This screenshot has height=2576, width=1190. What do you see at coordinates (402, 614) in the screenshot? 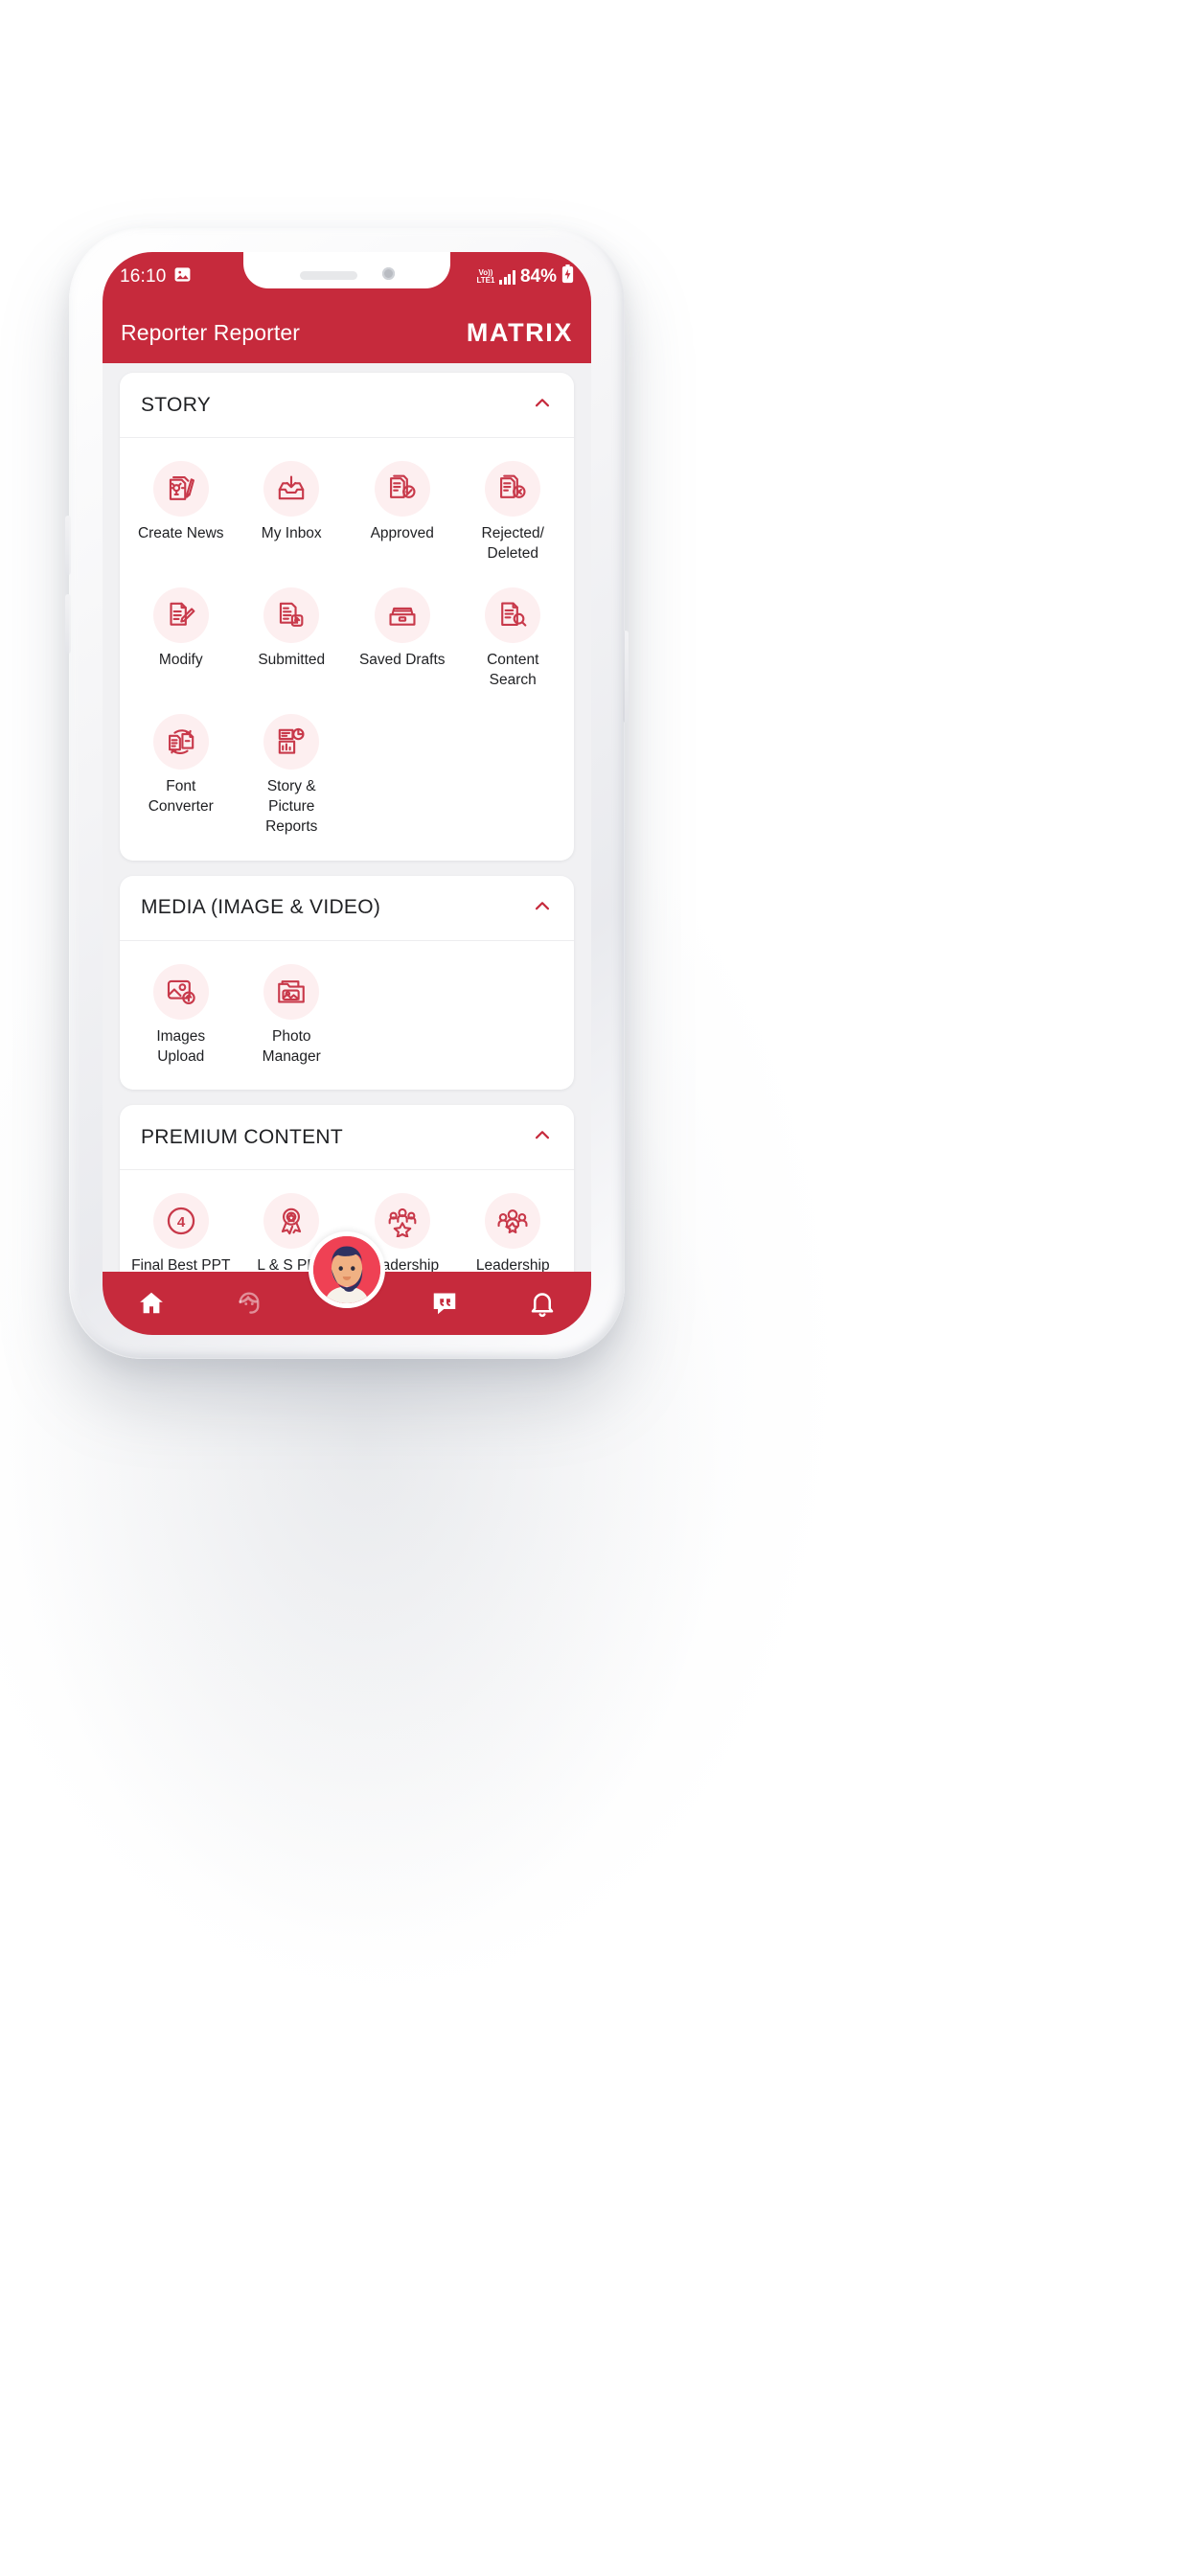
I see `drawer-icon` at bounding box center [402, 614].